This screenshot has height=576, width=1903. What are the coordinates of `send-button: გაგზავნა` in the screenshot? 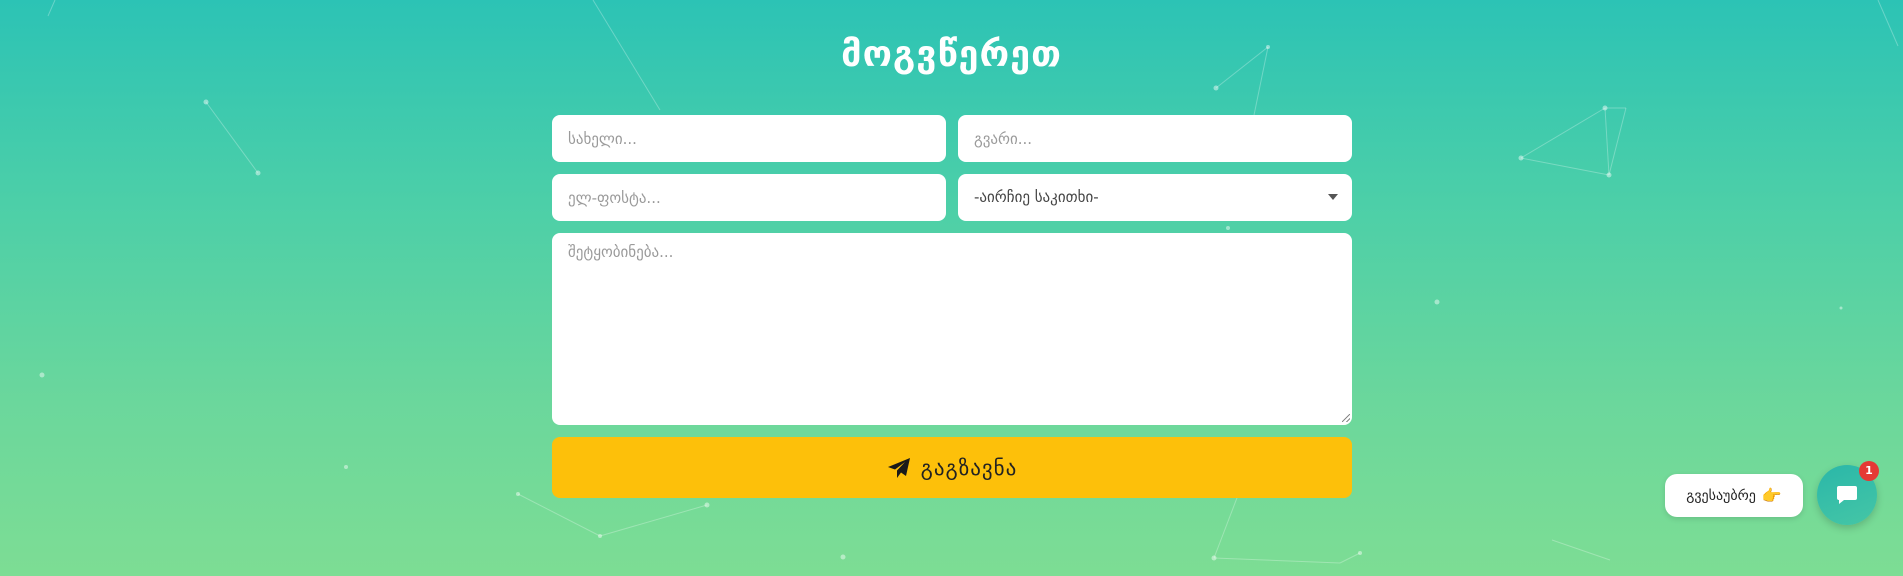 It's located at (952, 467).